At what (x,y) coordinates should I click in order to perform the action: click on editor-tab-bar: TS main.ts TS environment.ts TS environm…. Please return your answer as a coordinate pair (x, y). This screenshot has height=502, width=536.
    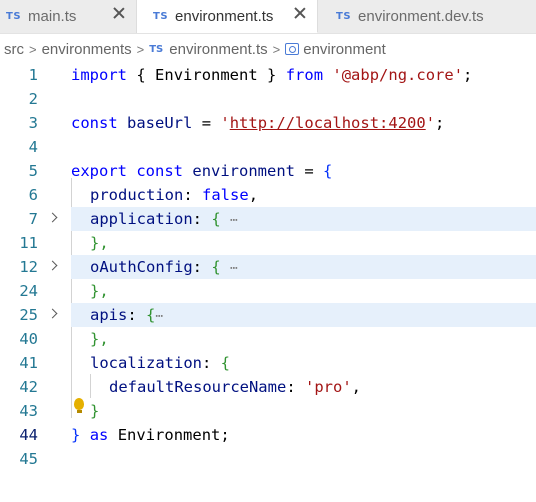
    Looking at the image, I should click on (268, 17).